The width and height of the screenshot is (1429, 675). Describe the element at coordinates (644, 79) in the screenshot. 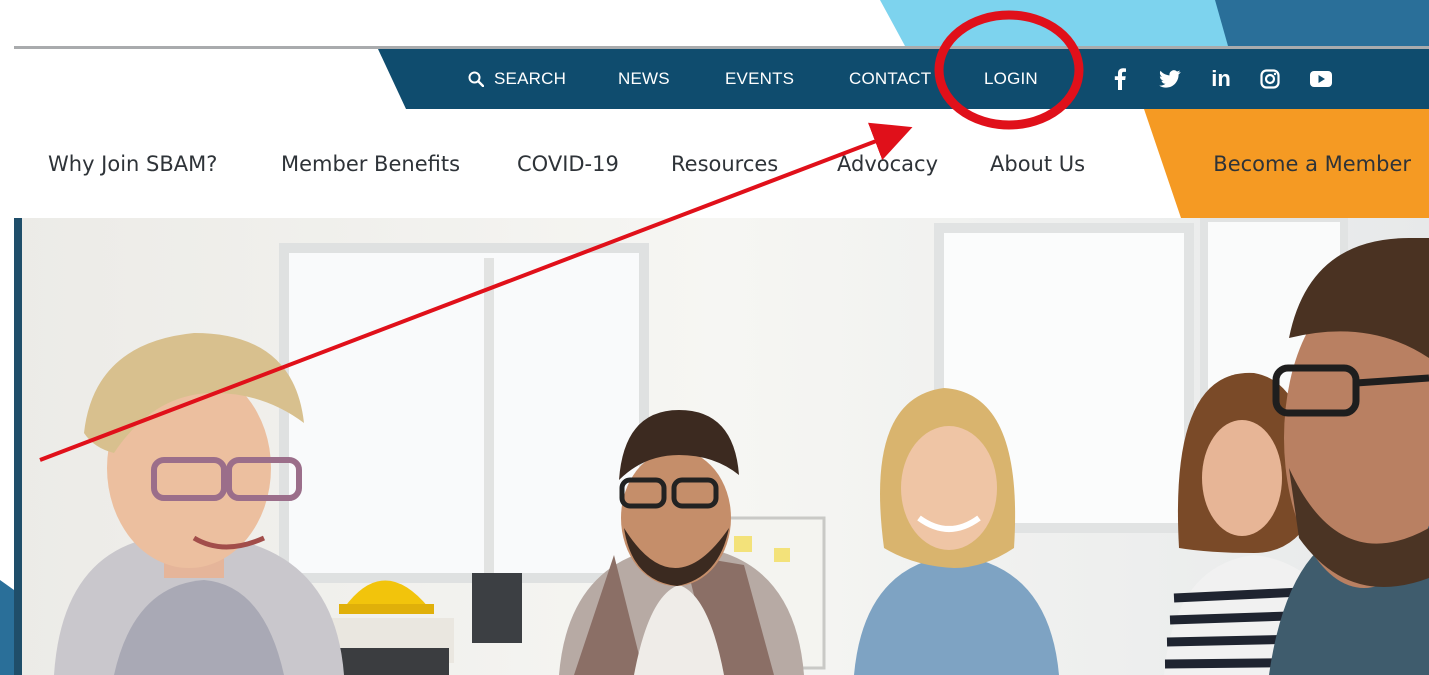

I see `news-link: NEWS` at that location.